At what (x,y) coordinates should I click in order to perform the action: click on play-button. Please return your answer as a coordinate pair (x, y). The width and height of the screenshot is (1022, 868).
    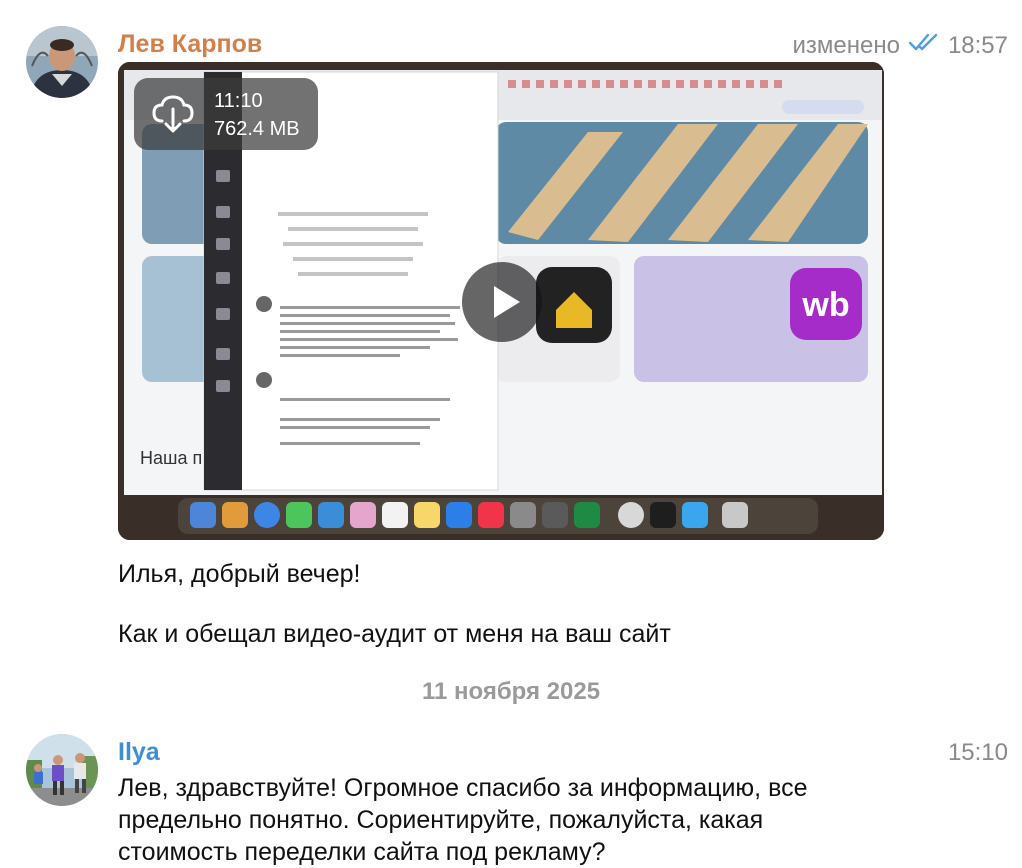
    Looking at the image, I should click on (502, 302).